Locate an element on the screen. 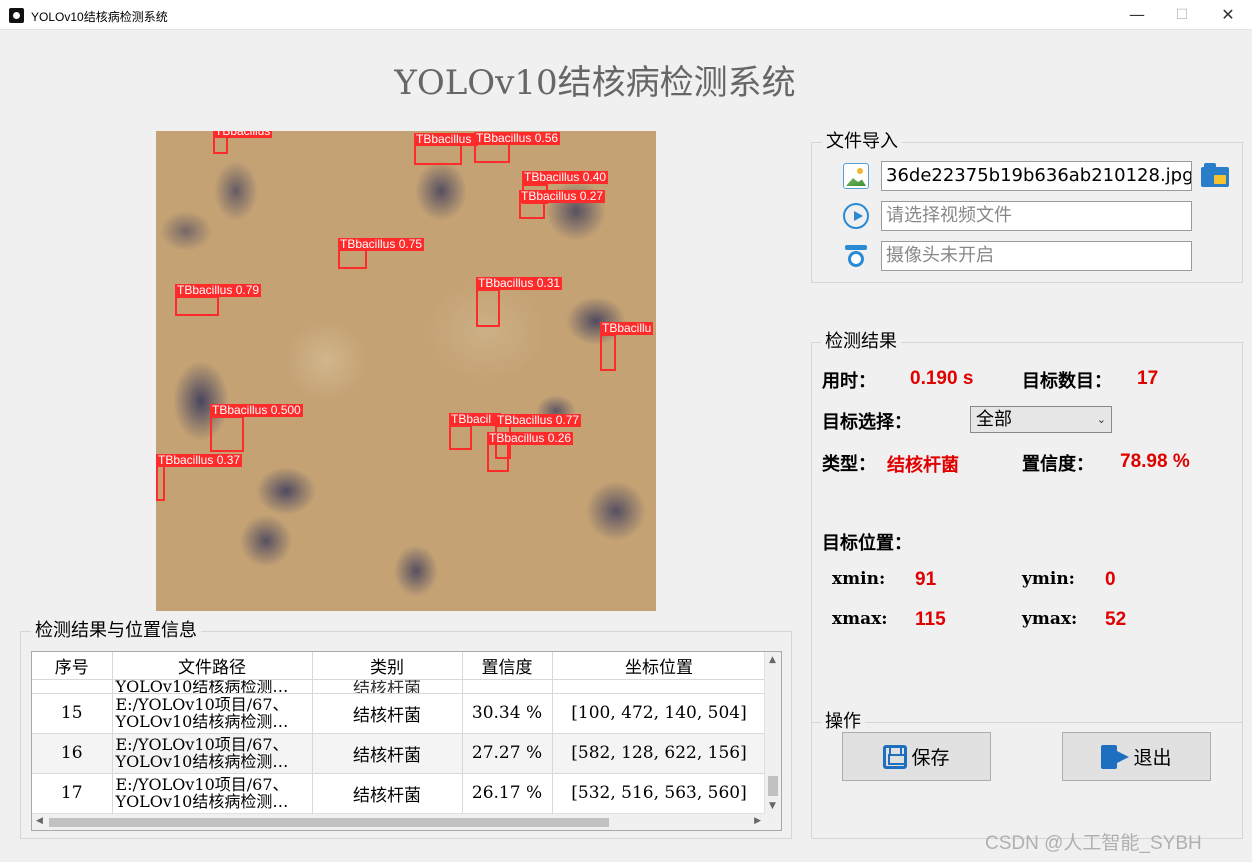 The height and width of the screenshot is (862, 1252). column-header-index: 序号 is located at coordinates (72, 666).